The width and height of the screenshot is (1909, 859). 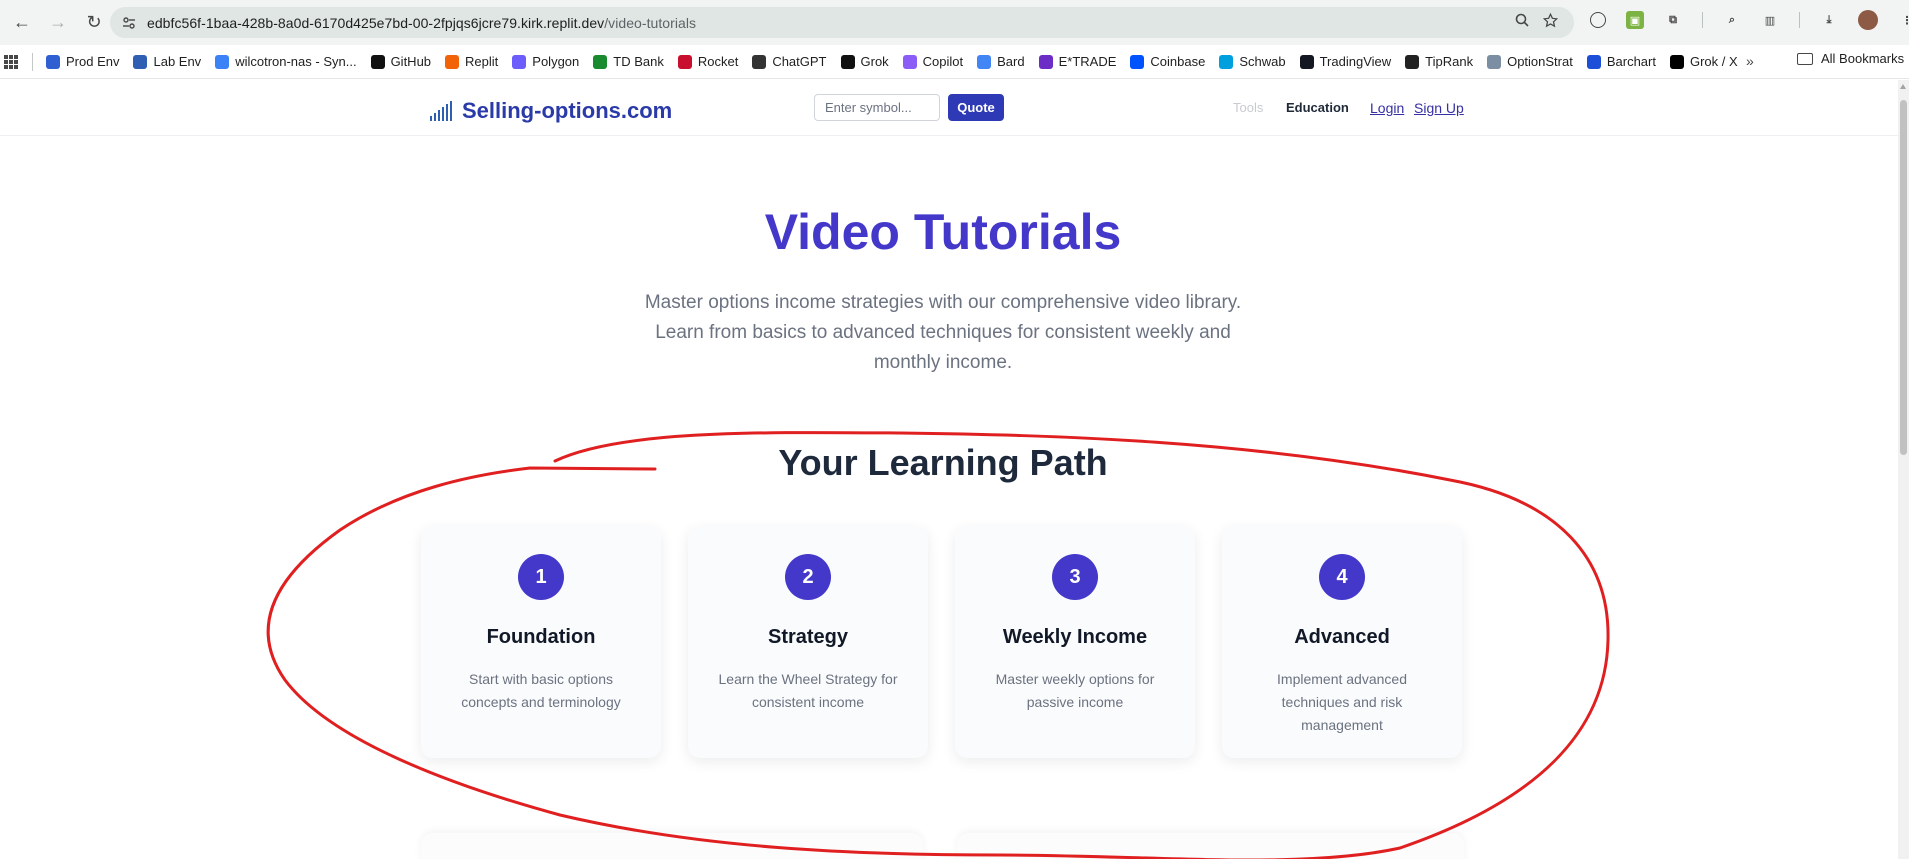 What do you see at coordinates (441, 111) in the screenshot?
I see `signal-bars-icon` at bounding box center [441, 111].